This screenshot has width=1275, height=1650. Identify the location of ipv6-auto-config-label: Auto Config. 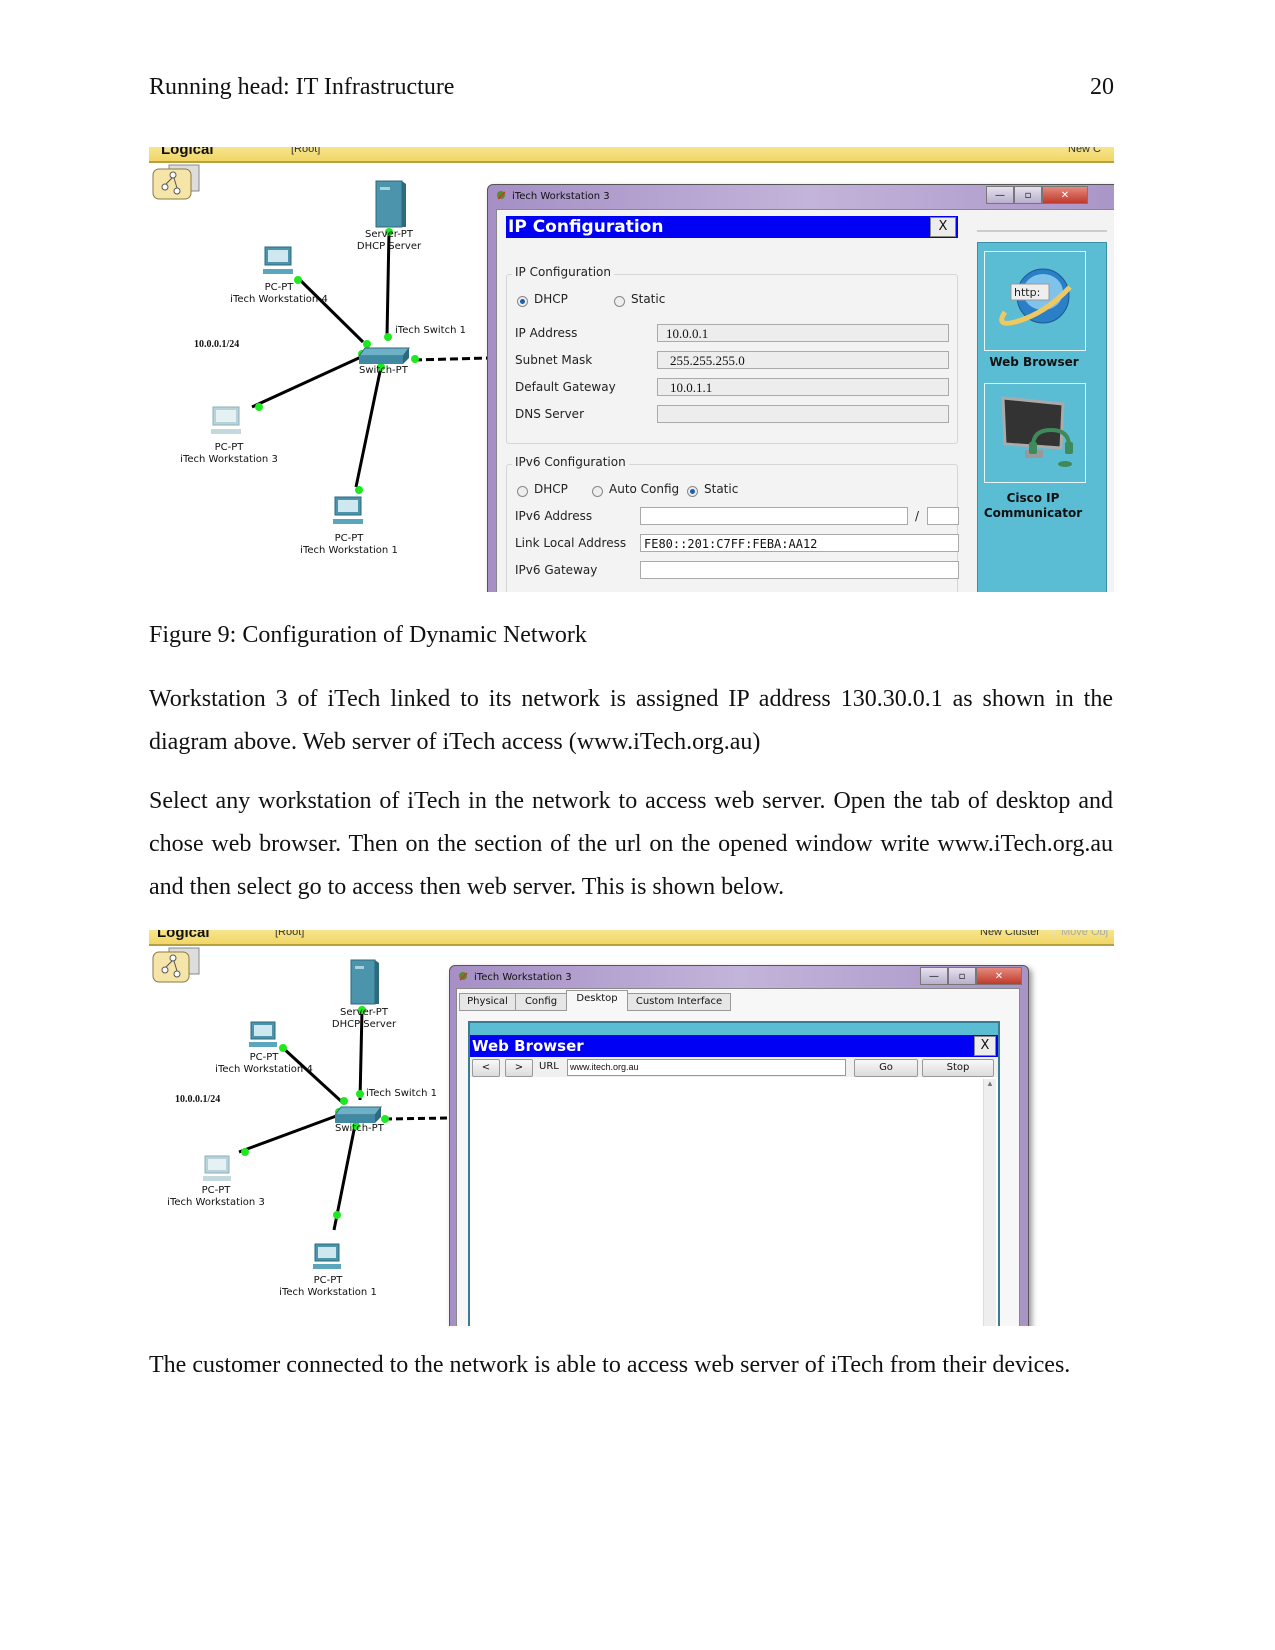
(644, 489).